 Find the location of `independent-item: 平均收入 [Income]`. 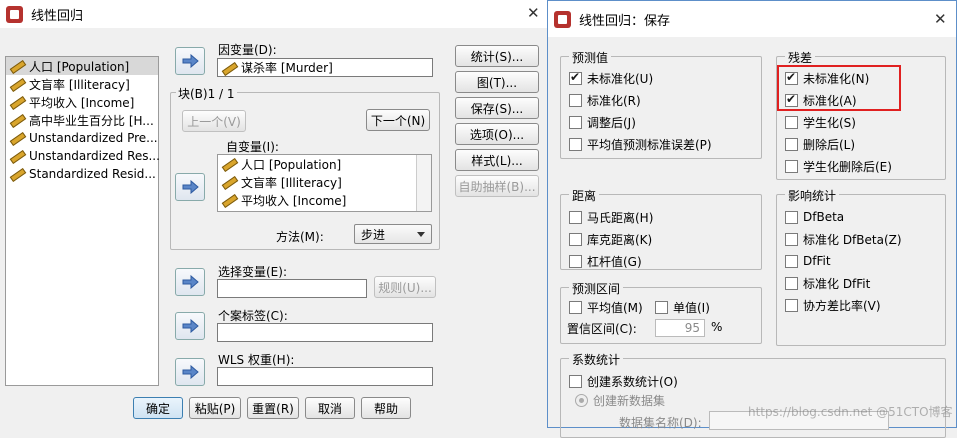

independent-item: 平均收入 [Income] is located at coordinates (324, 200).